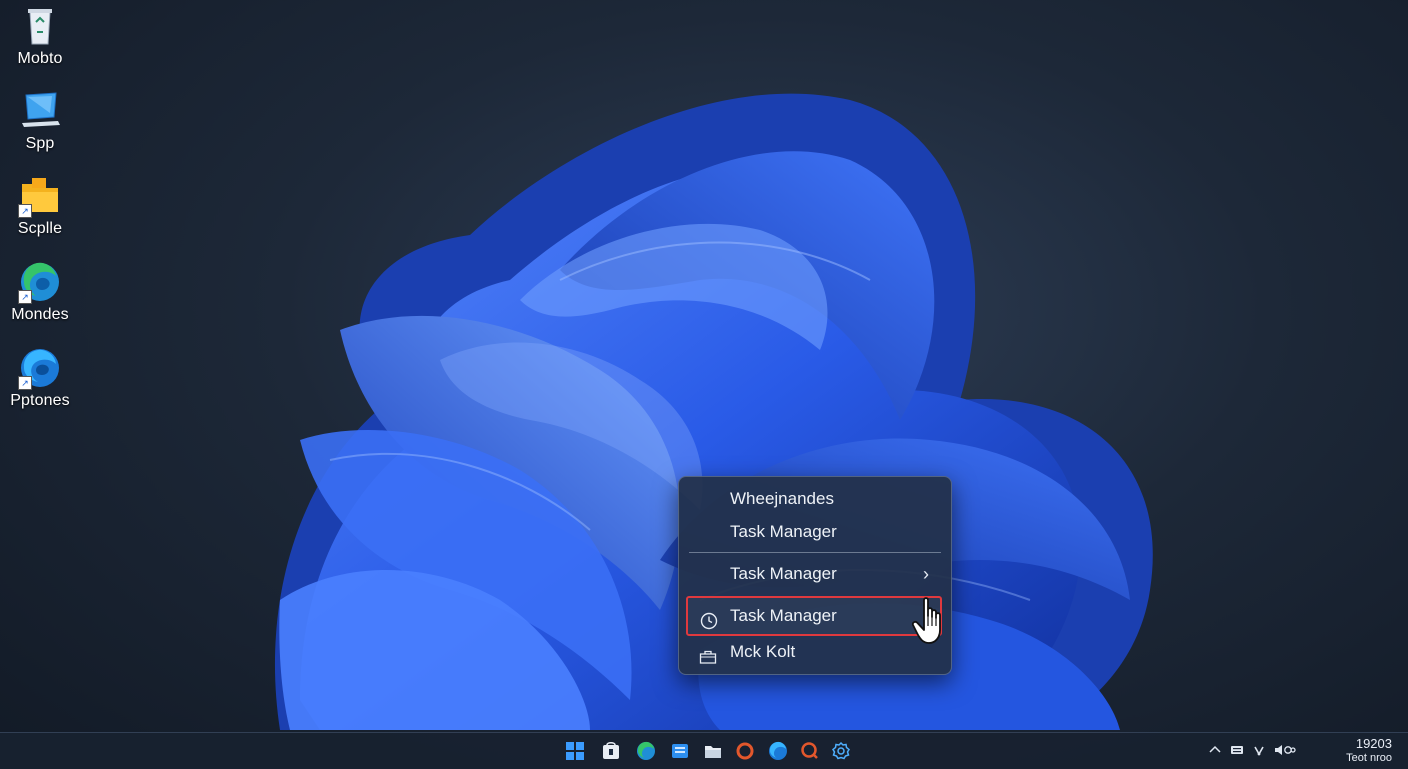 Image resolution: width=1408 pixels, height=769 pixels. I want to click on desktop-icon-edge: ↗ Pptones, so click(40, 378).